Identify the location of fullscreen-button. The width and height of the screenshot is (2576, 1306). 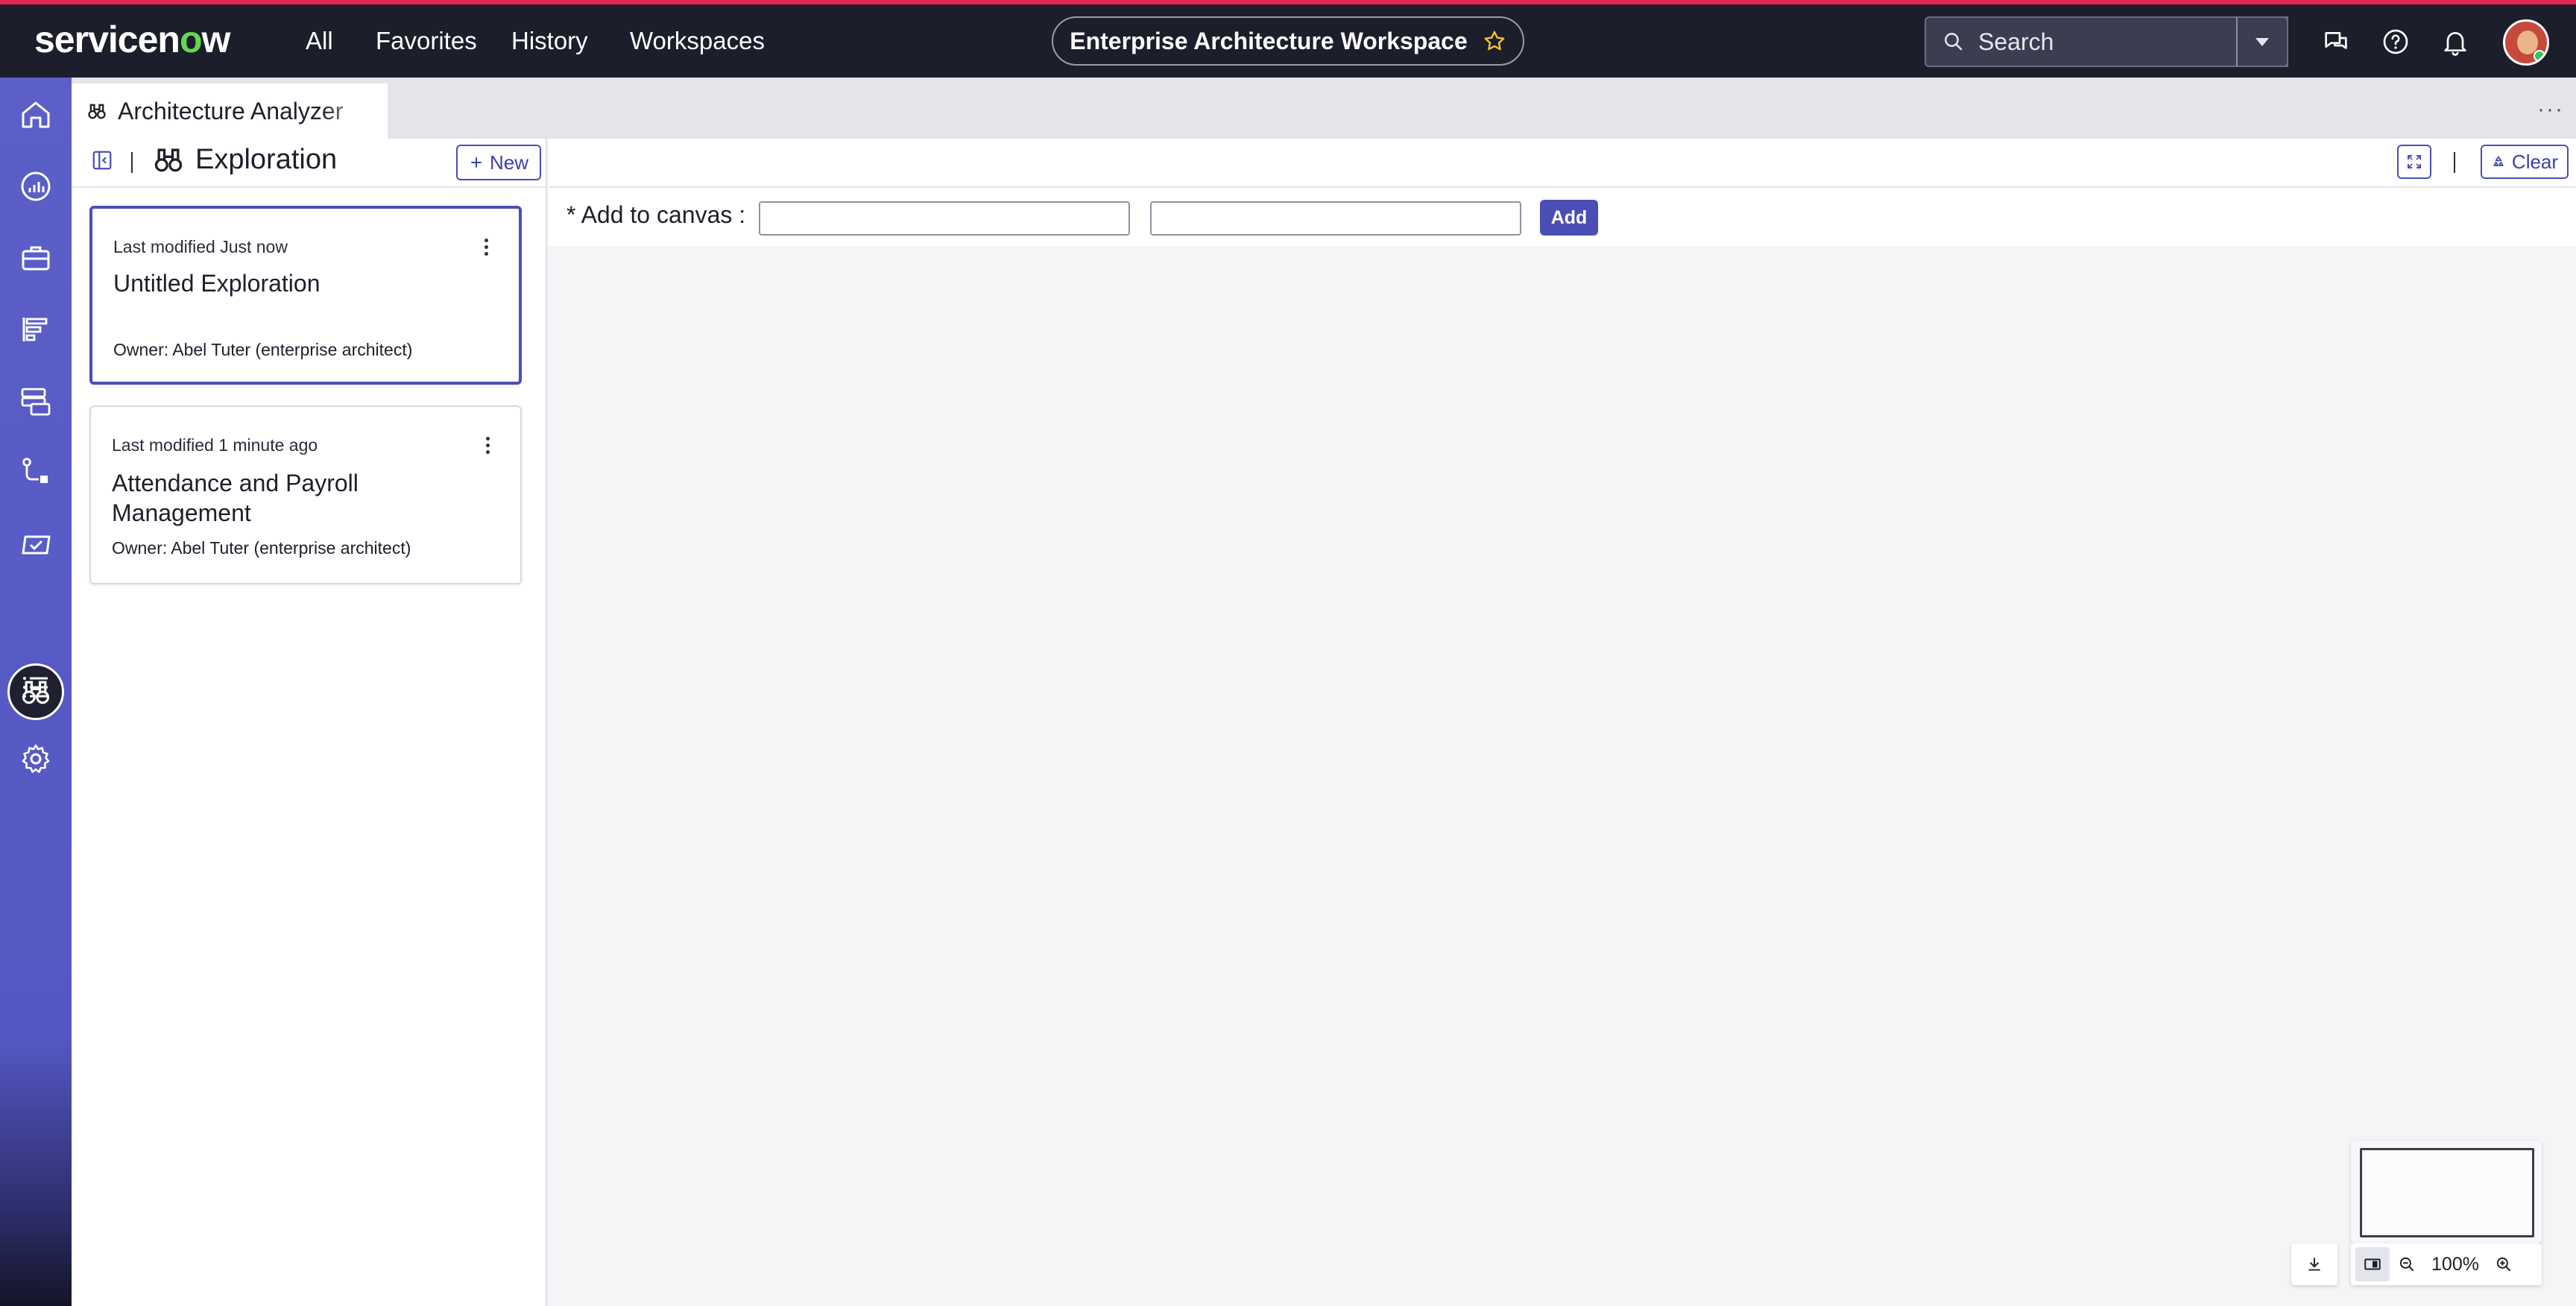
(2414, 162).